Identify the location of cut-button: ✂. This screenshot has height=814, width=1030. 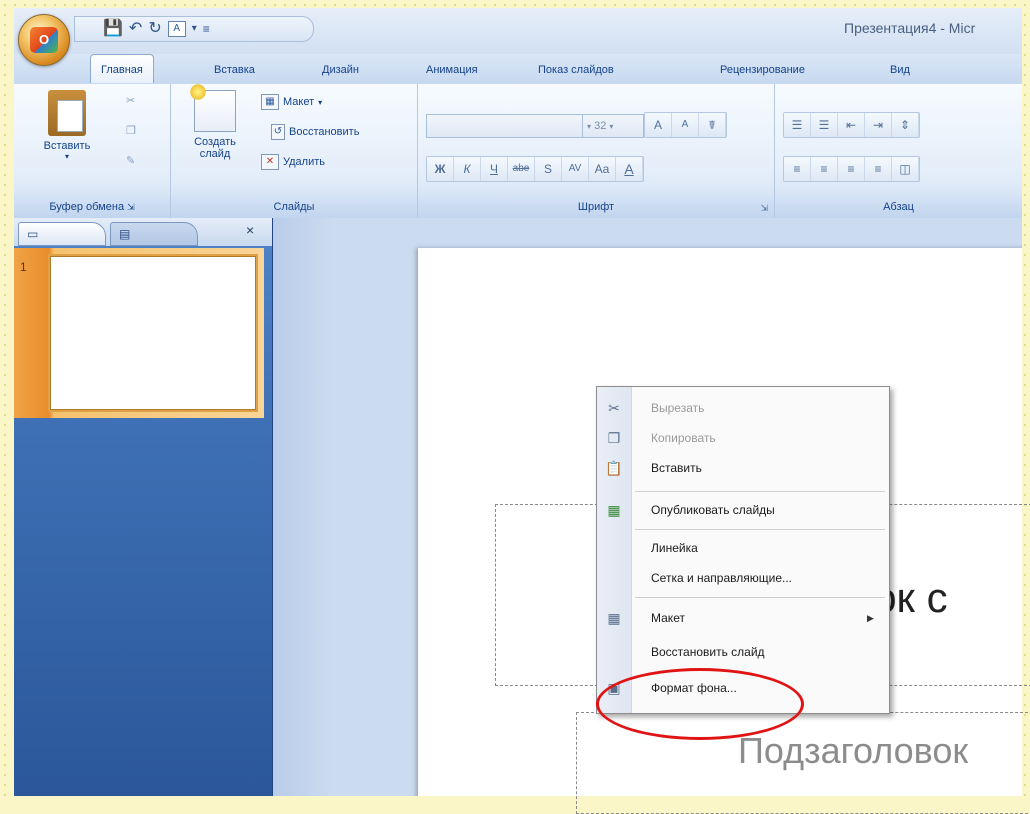
(130, 100).